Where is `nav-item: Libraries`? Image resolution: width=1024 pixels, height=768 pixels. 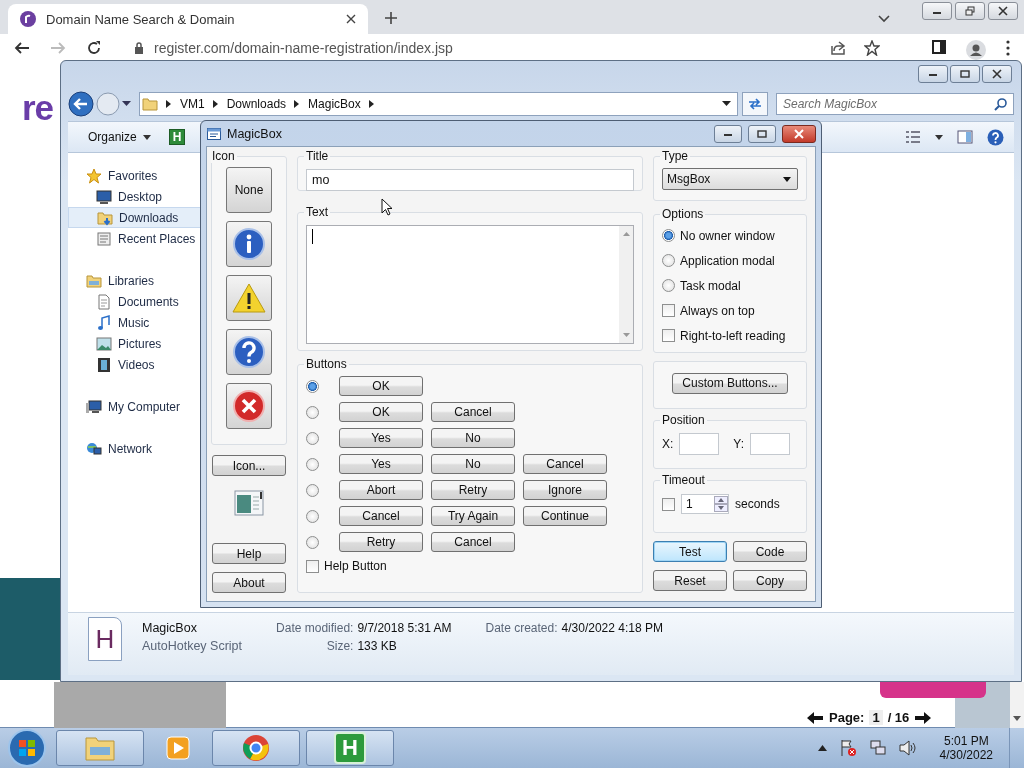 nav-item: Libraries is located at coordinates (138, 280).